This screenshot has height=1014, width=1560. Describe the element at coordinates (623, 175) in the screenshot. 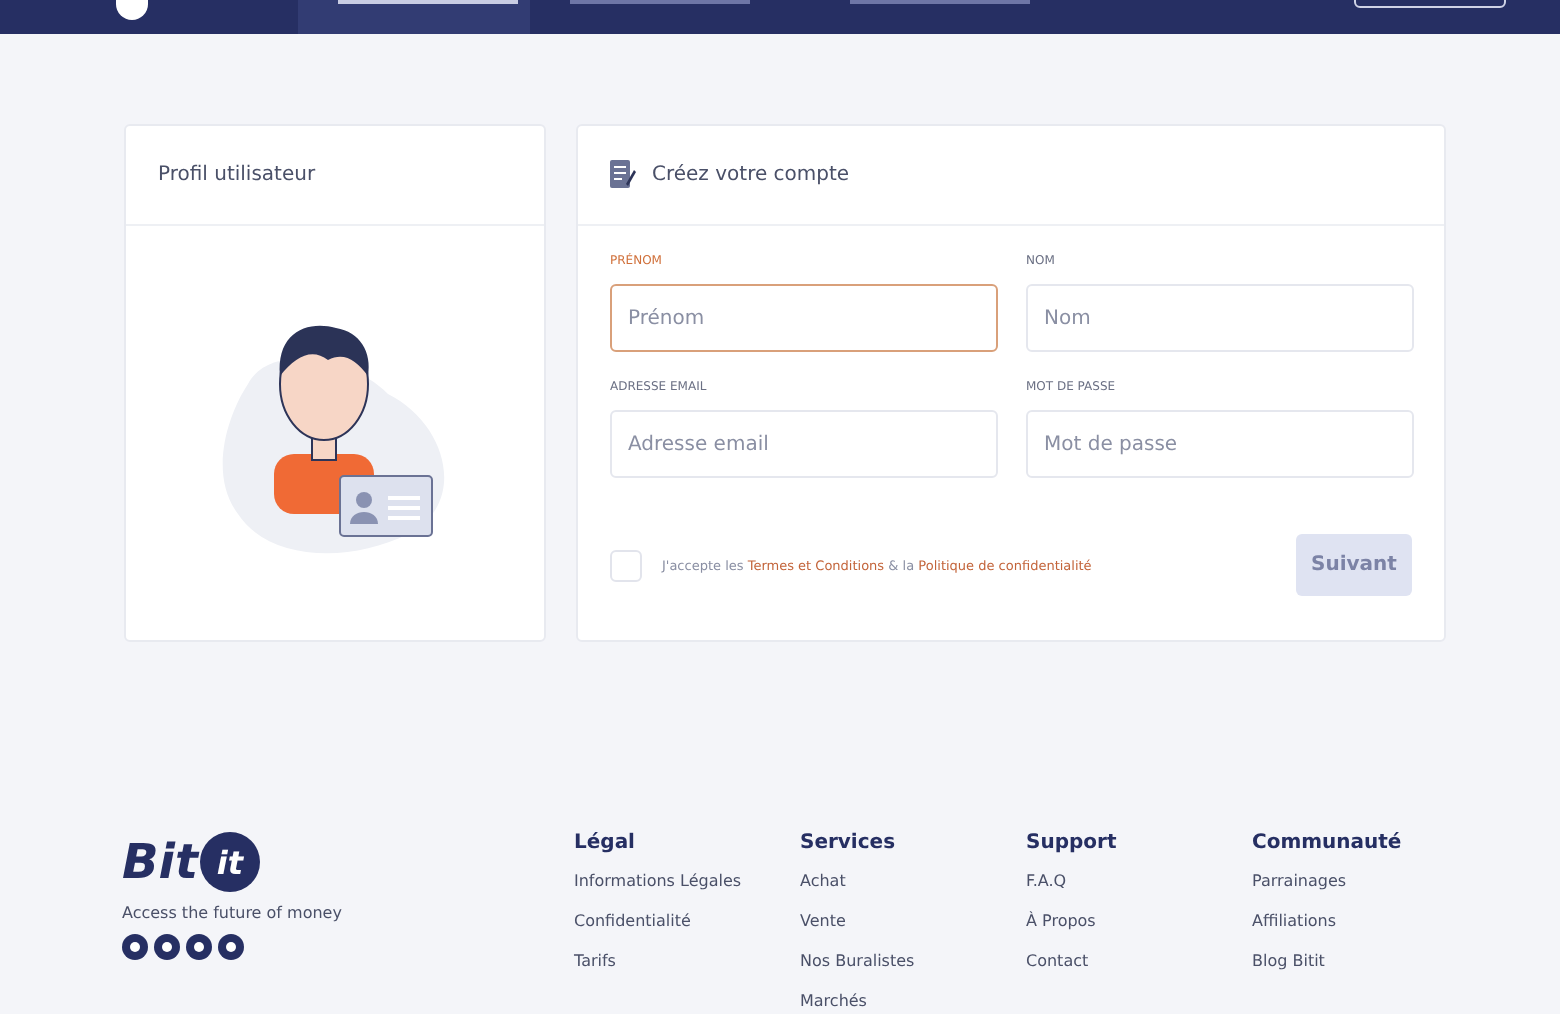

I see `document-edit-icon` at that location.